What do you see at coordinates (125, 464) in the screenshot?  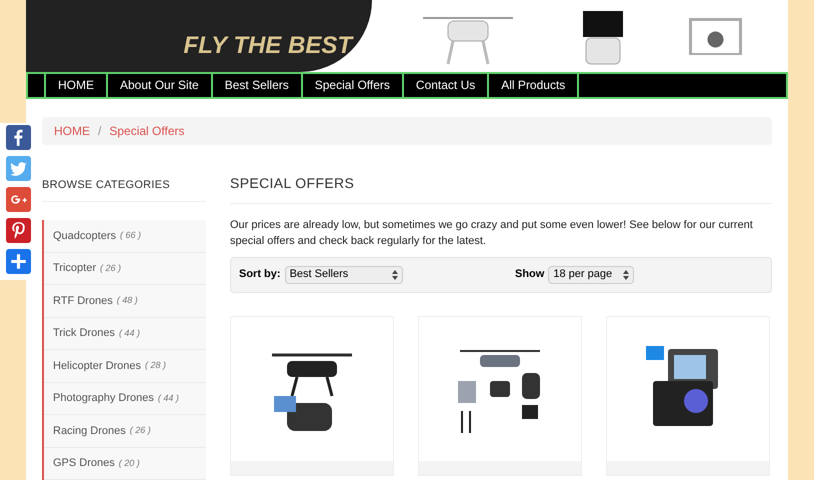 I see `category-link: GPS Drones ( 20 )` at bounding box center [125, 464].